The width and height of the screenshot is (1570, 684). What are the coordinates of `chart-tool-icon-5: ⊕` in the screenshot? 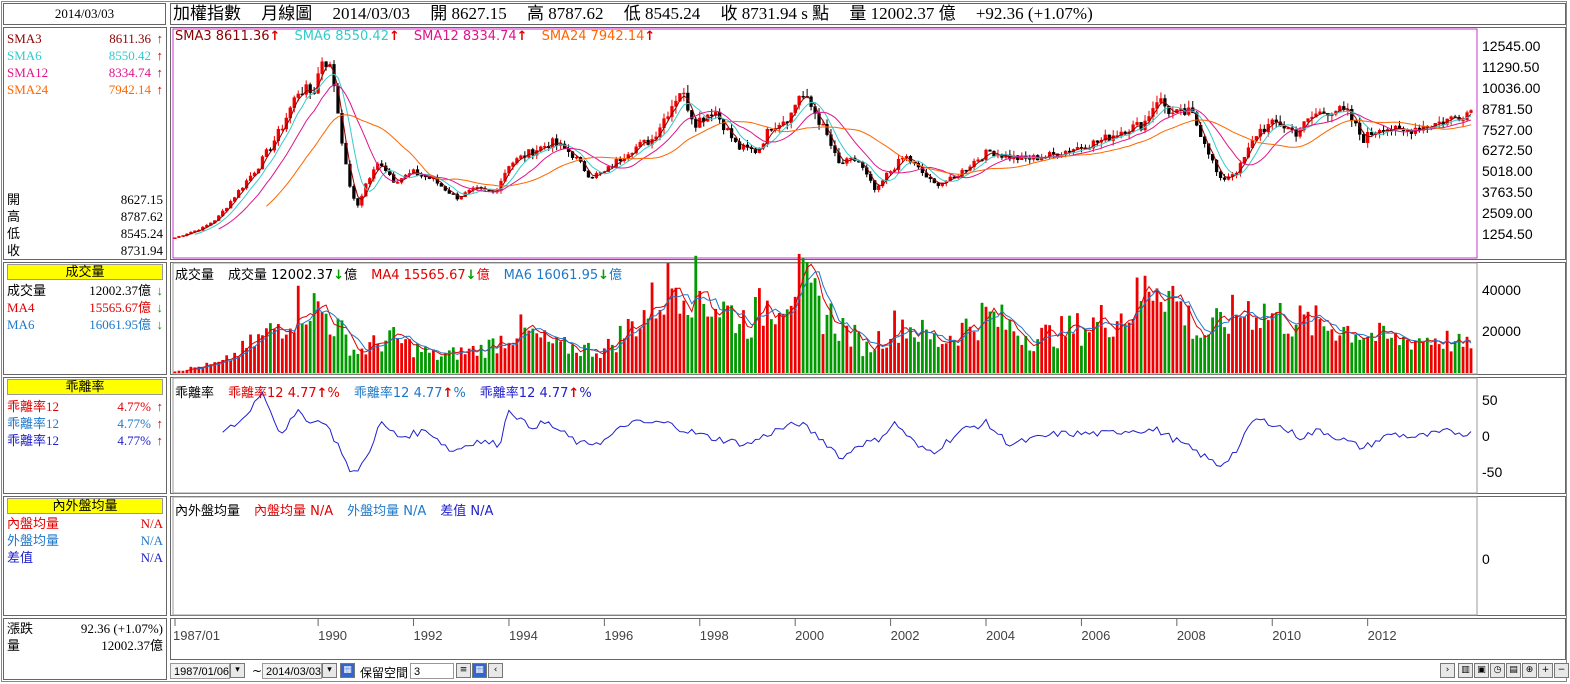 It's located at (1529, 670).